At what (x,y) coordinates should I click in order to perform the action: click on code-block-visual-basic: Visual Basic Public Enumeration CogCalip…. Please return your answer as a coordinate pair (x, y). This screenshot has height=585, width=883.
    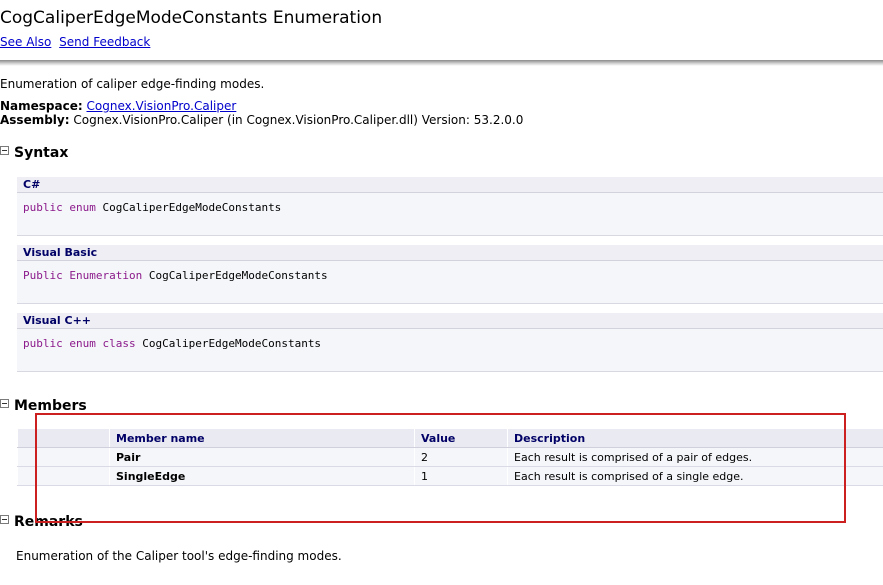
    Looking at the image, I should click on (450, 274).